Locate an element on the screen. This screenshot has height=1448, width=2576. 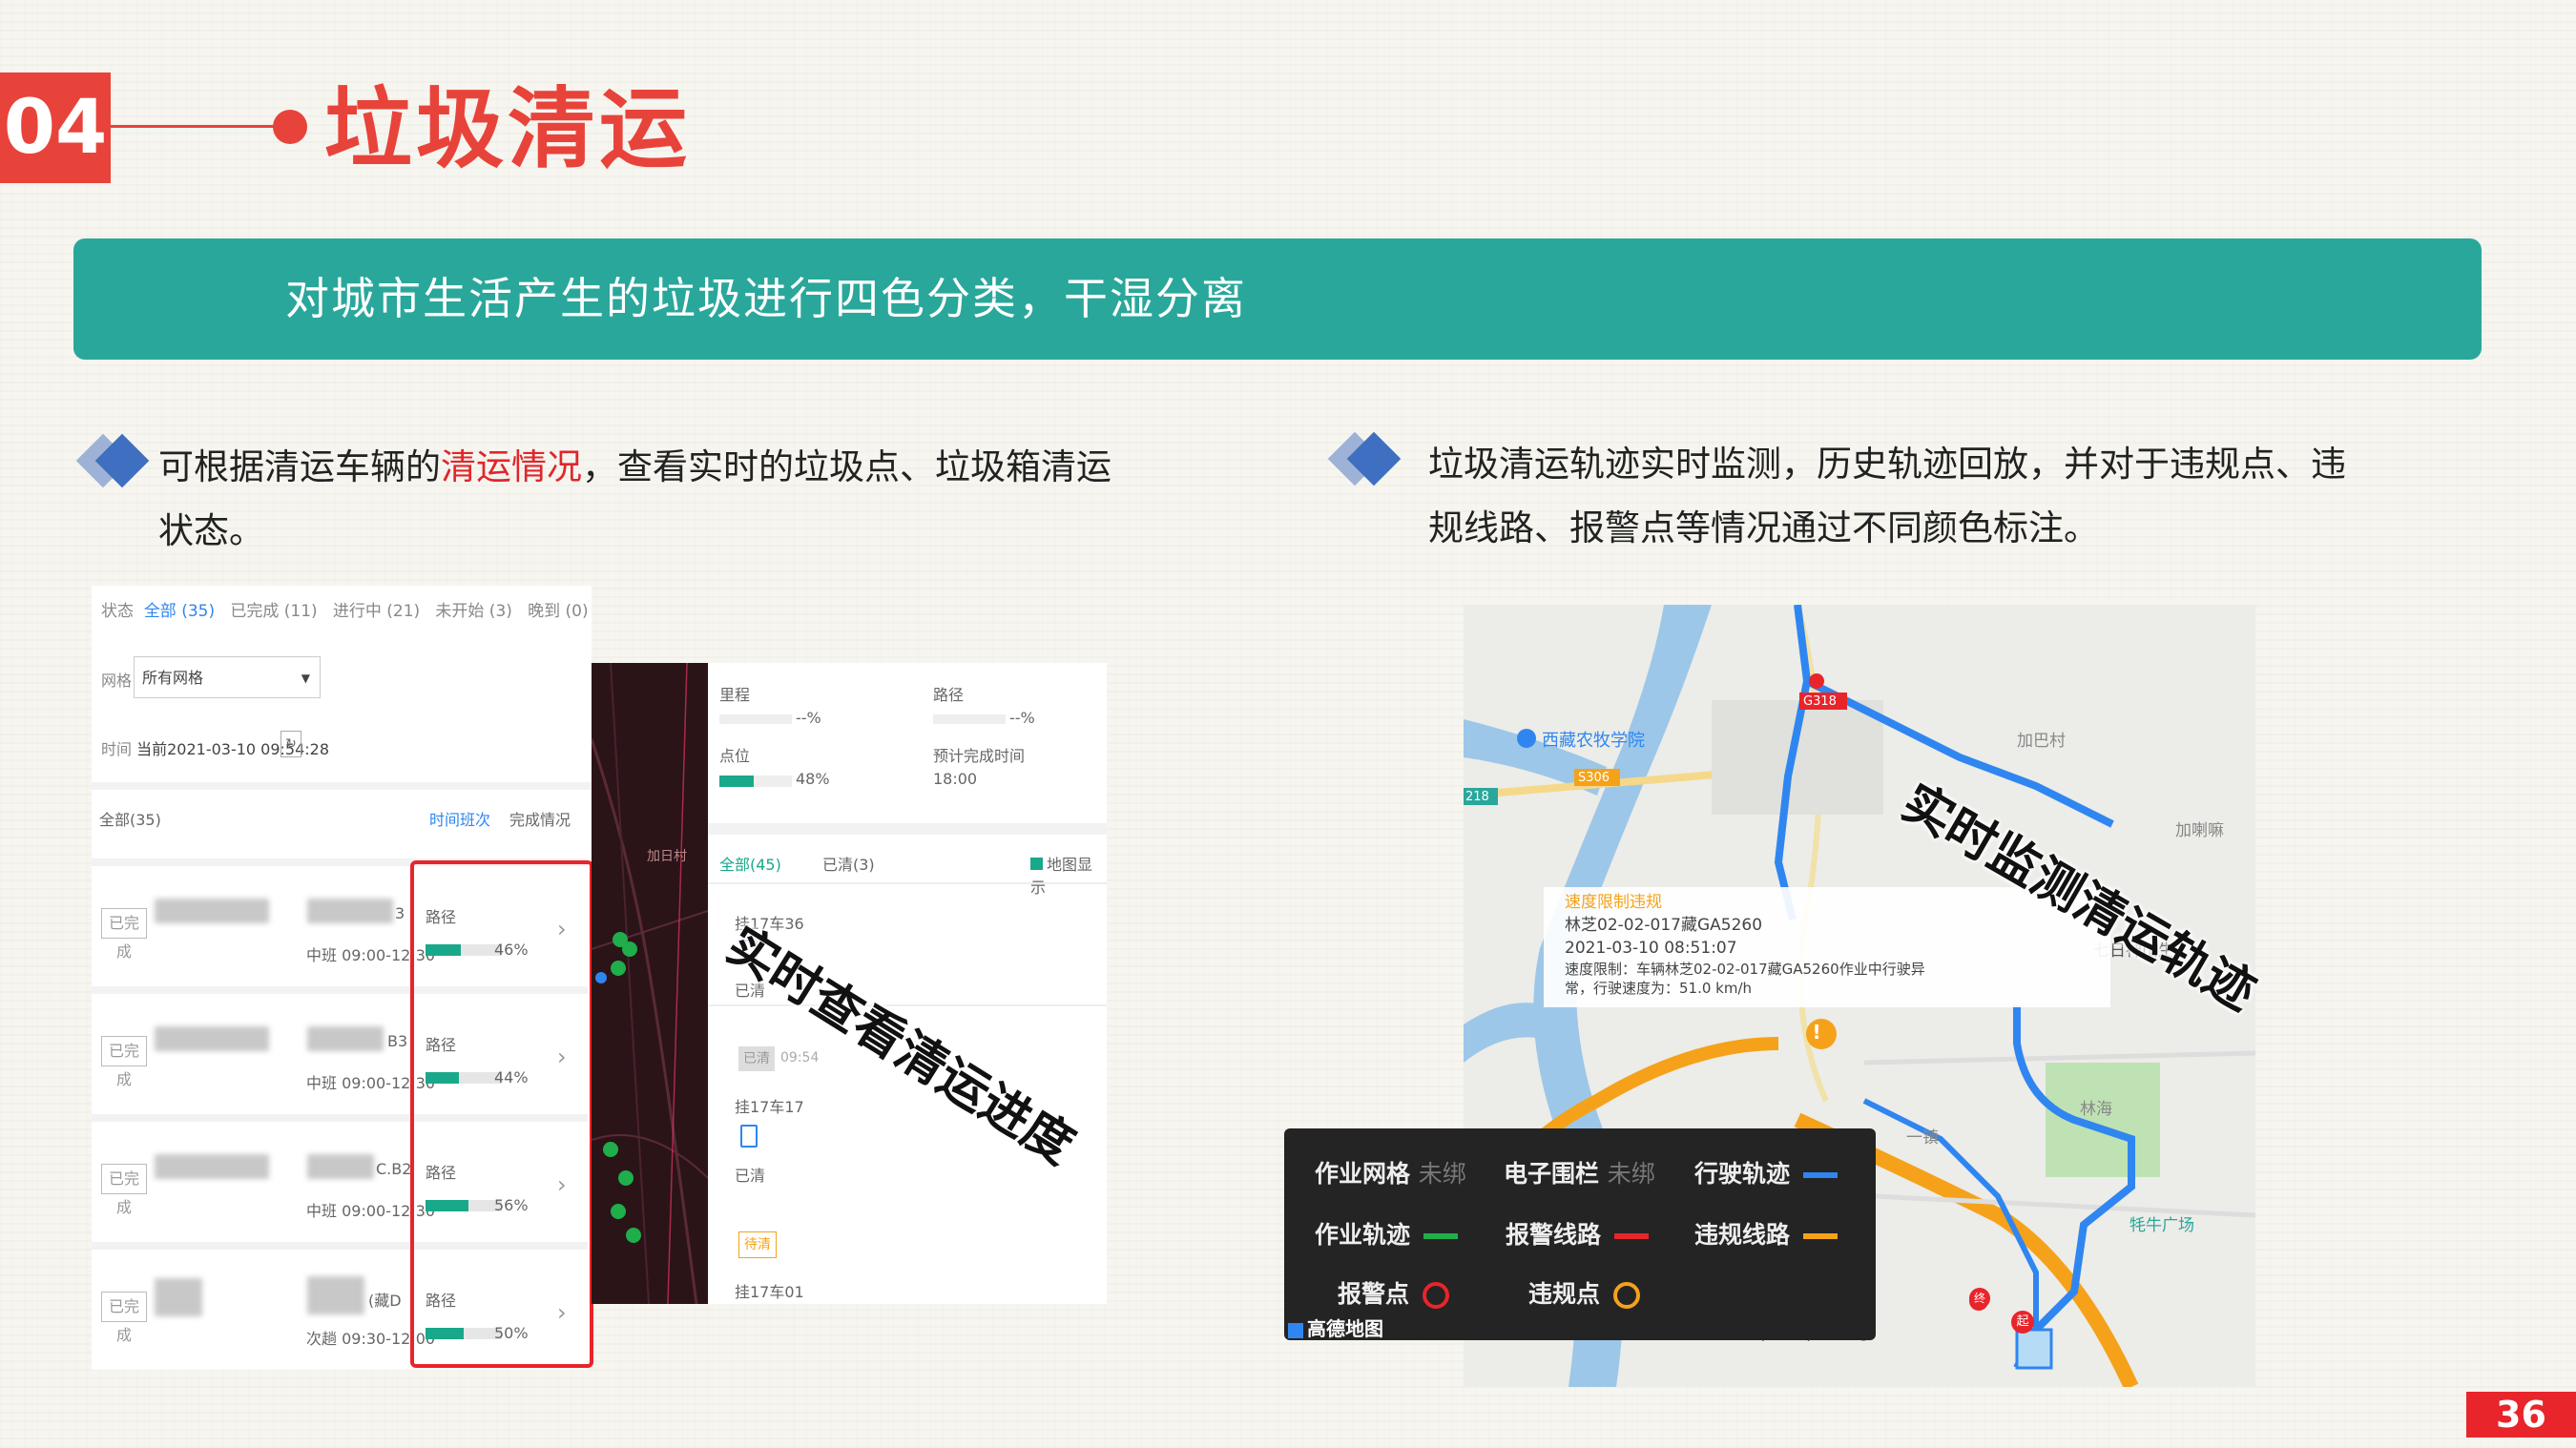
alert-plate: 林芝02-02-017藏GA5260 is located at coordinates (1664, 925).